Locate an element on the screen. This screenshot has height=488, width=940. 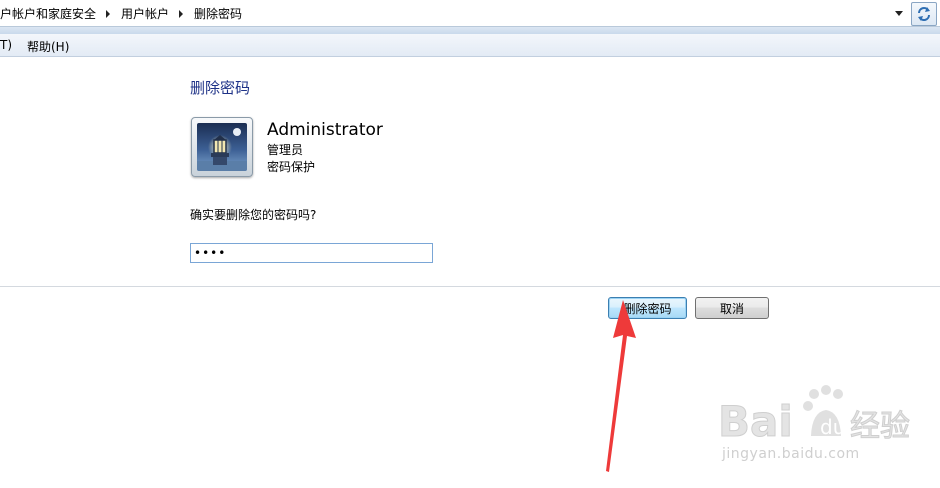
user-password-status: 密码保护 is located at coordinates (291, 167).